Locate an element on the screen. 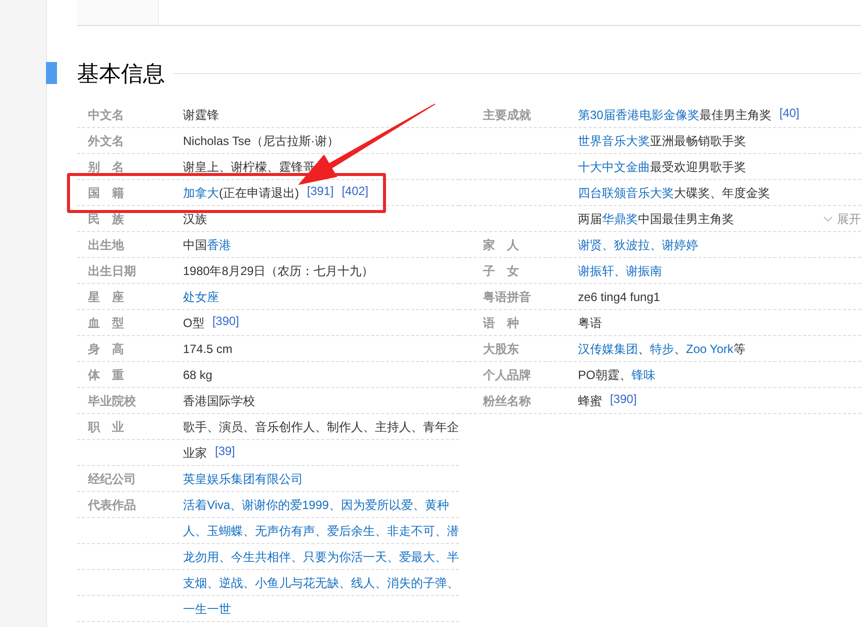  field-value: 两届华鼎奖中国最佳男主角奖 is located at coordinates (656, 219).